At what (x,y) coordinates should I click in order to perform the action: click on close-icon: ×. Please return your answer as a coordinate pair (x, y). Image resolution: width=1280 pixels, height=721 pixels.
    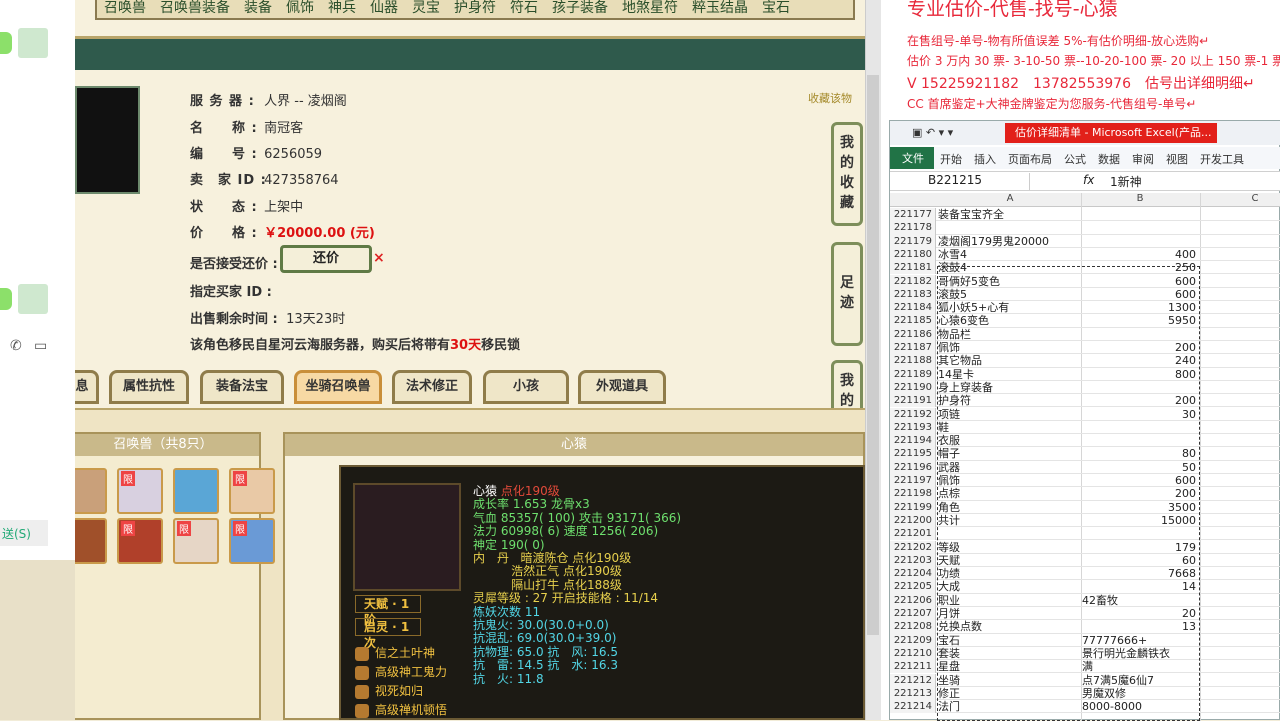
    Looking at the image, I should click on (379, 258).